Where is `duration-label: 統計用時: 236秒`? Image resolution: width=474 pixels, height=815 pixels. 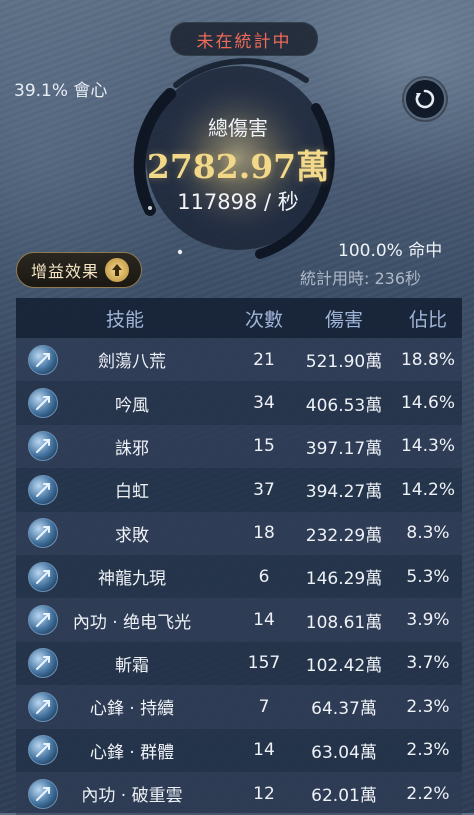
duration-label: 統計用時: 236秒 is located at coordinates (361, 278).